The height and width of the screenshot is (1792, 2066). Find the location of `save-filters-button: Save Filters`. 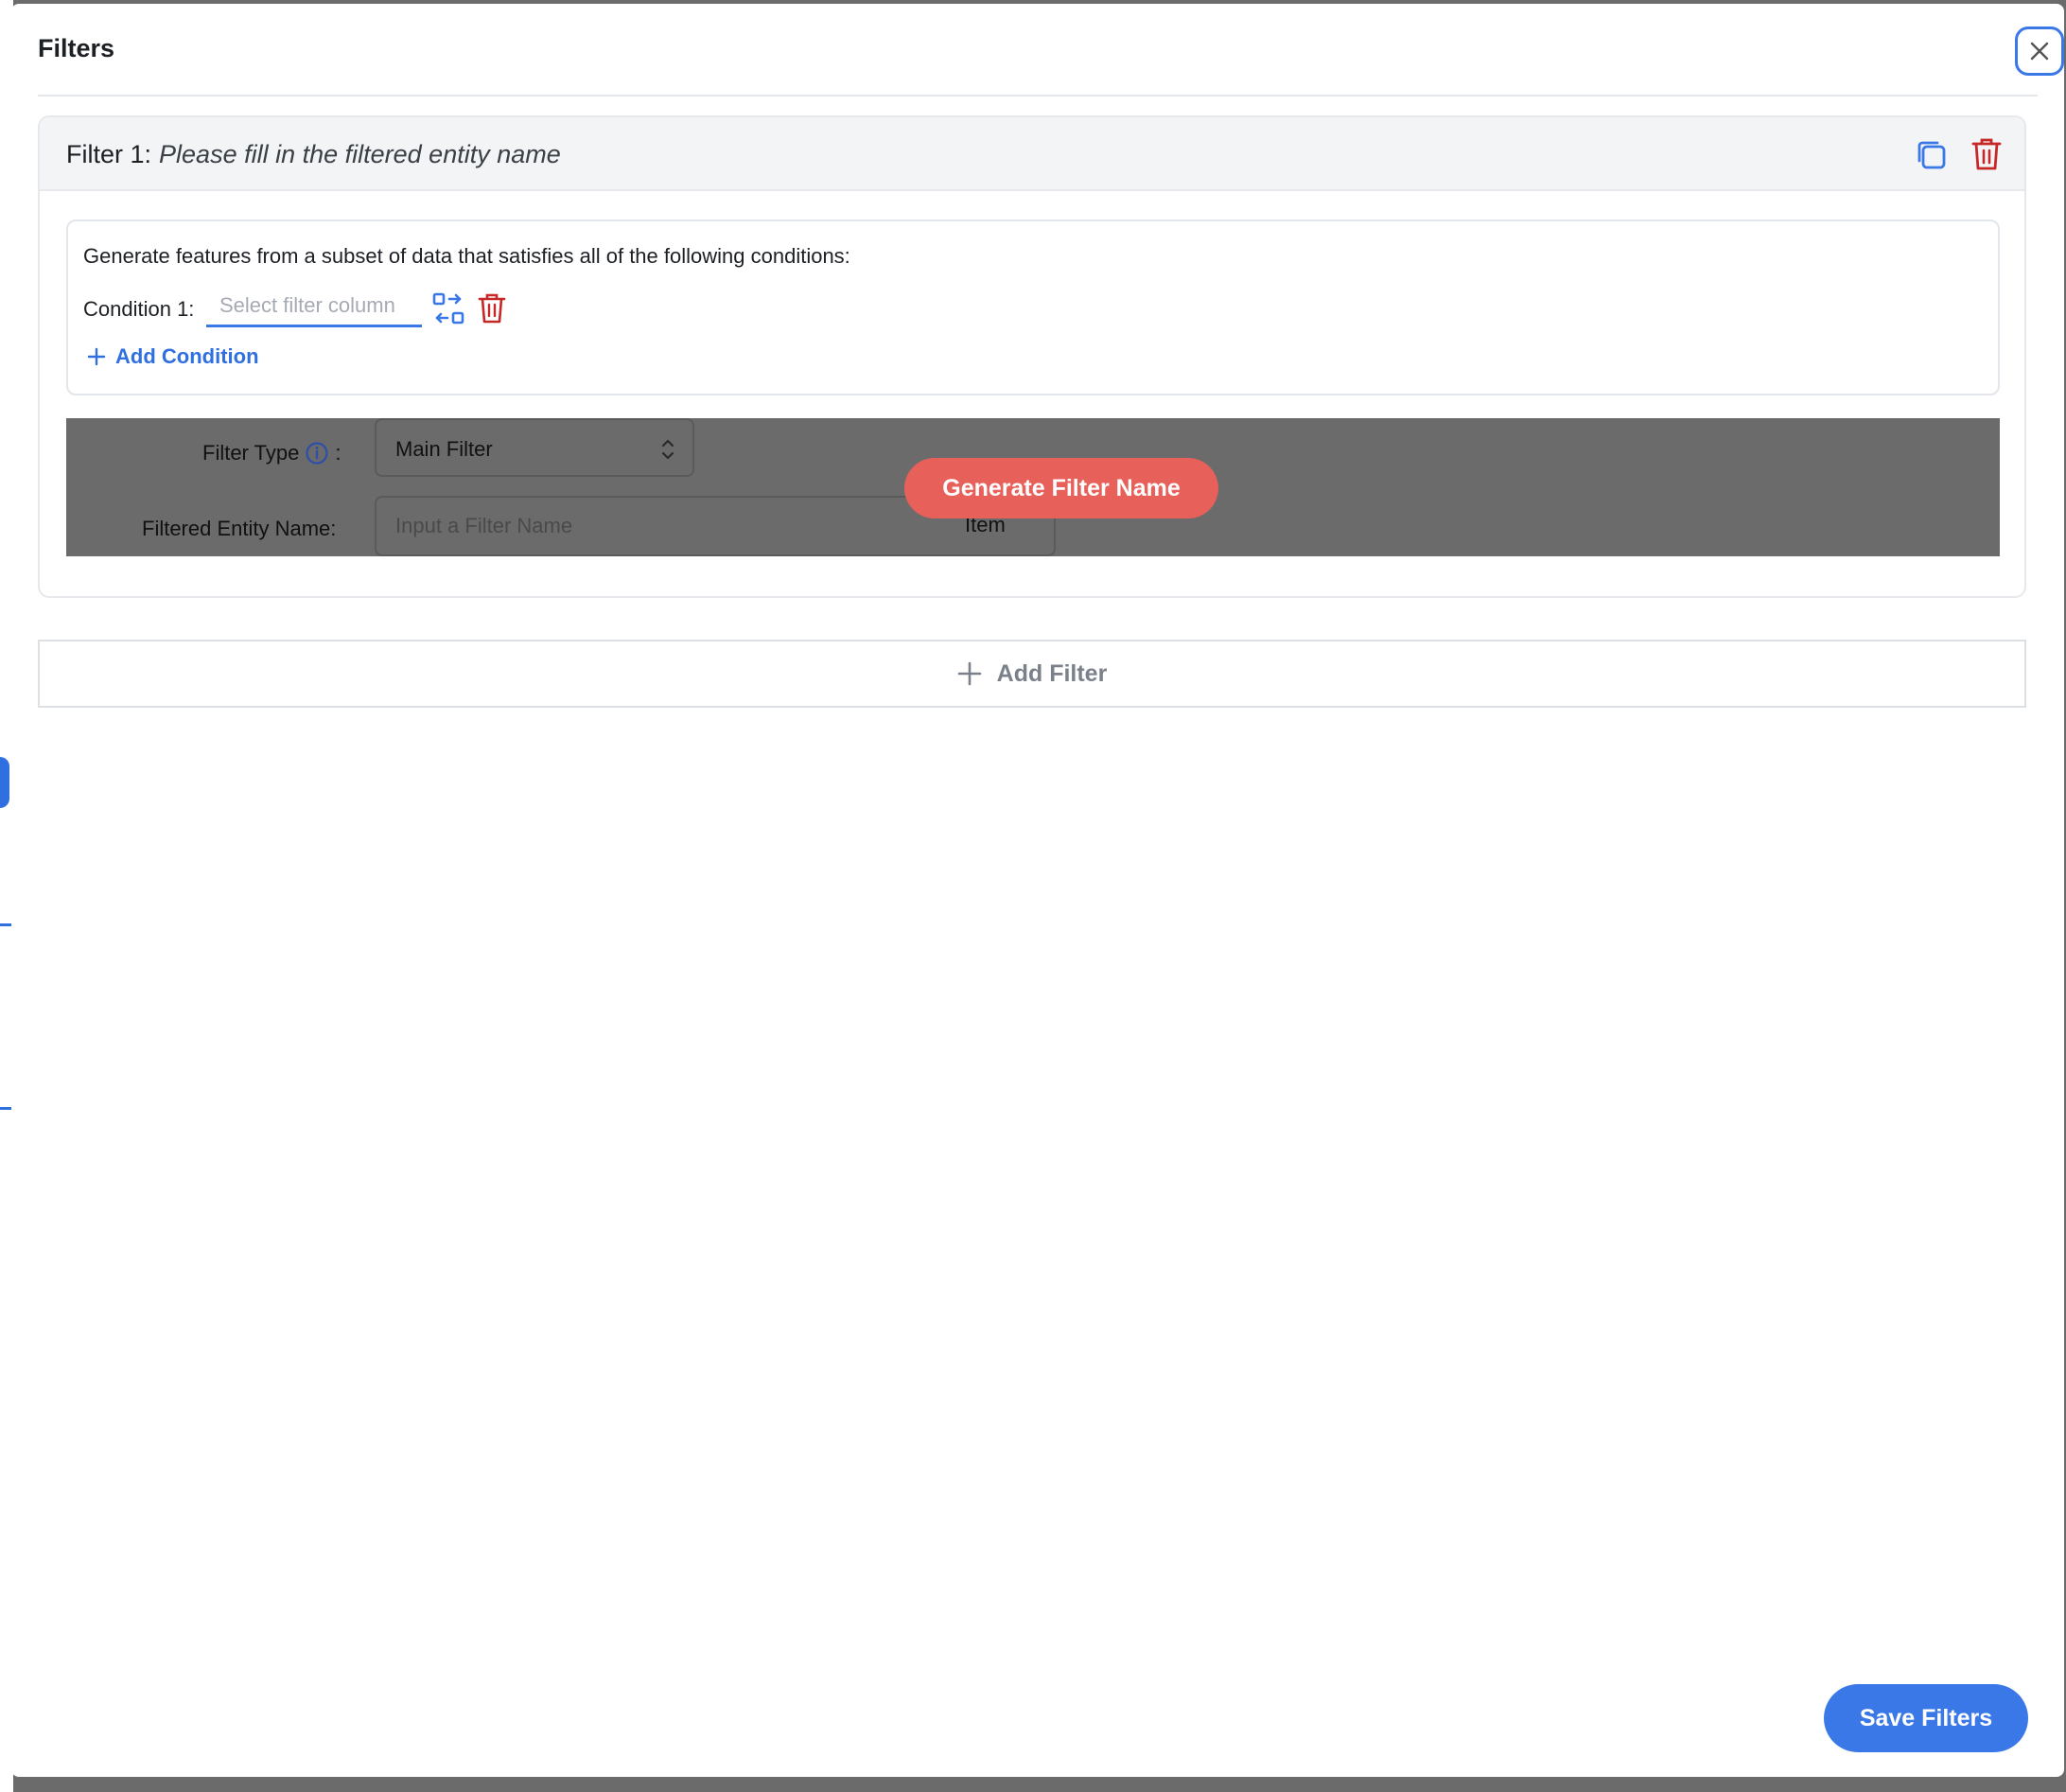

save-filters-button: Save Filters is located at coordinates (1926, 1718).